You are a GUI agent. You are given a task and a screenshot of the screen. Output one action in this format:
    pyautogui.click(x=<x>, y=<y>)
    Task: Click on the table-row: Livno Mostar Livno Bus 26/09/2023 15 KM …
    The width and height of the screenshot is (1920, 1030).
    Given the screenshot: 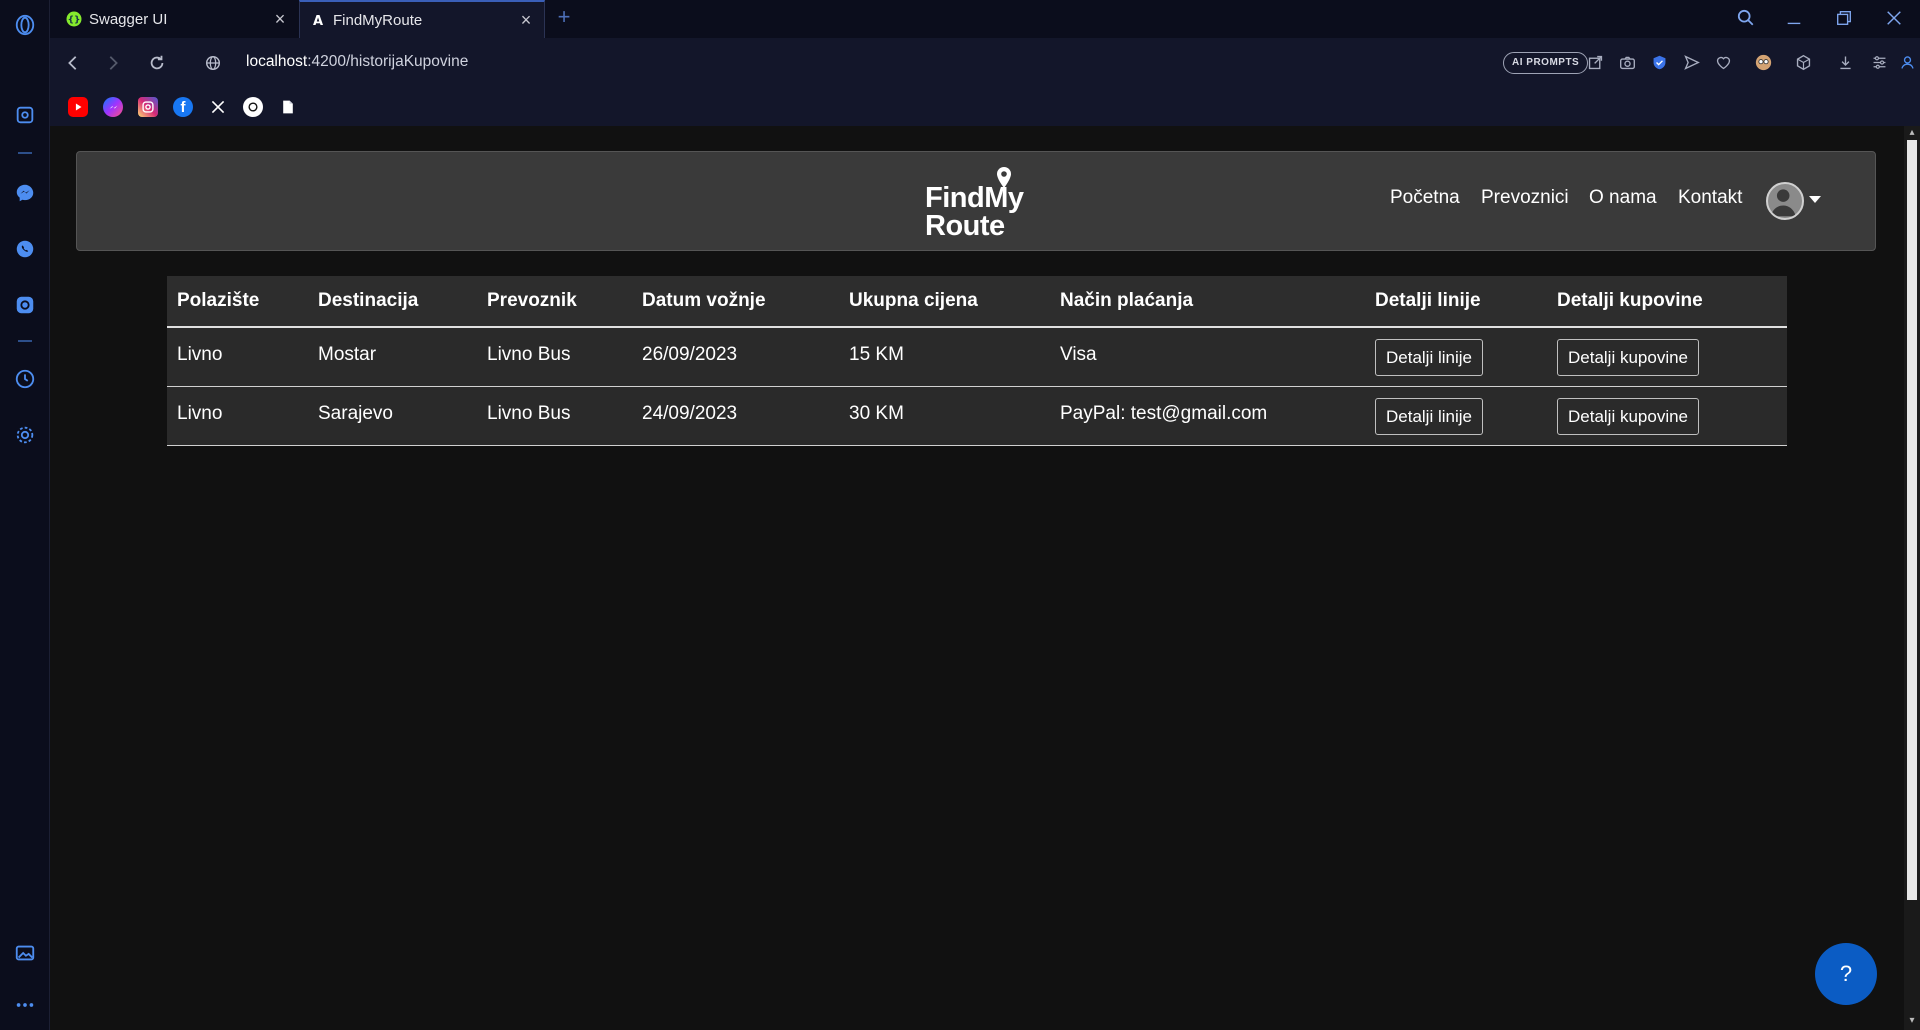 What is the action you would take?
    pyautogui.click(x=977, y=357)
    